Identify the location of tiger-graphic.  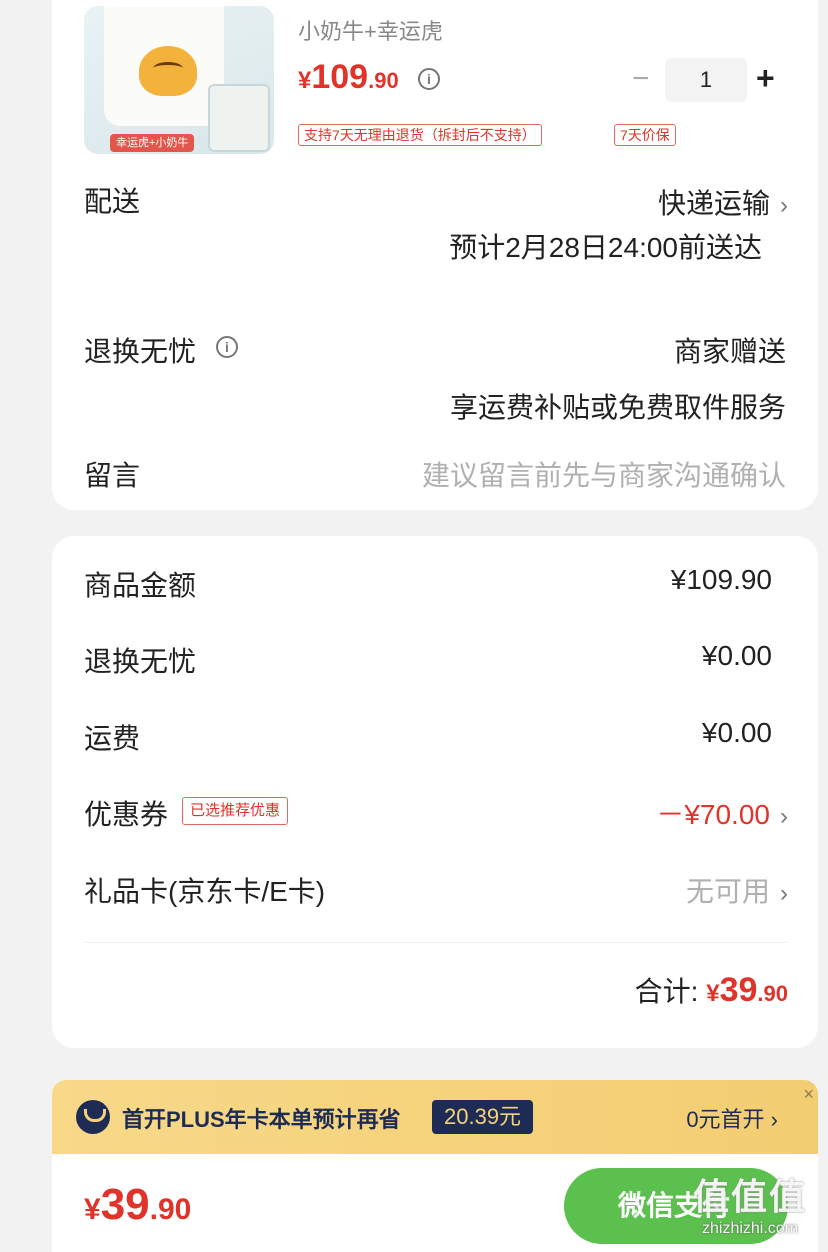
(168, 71).